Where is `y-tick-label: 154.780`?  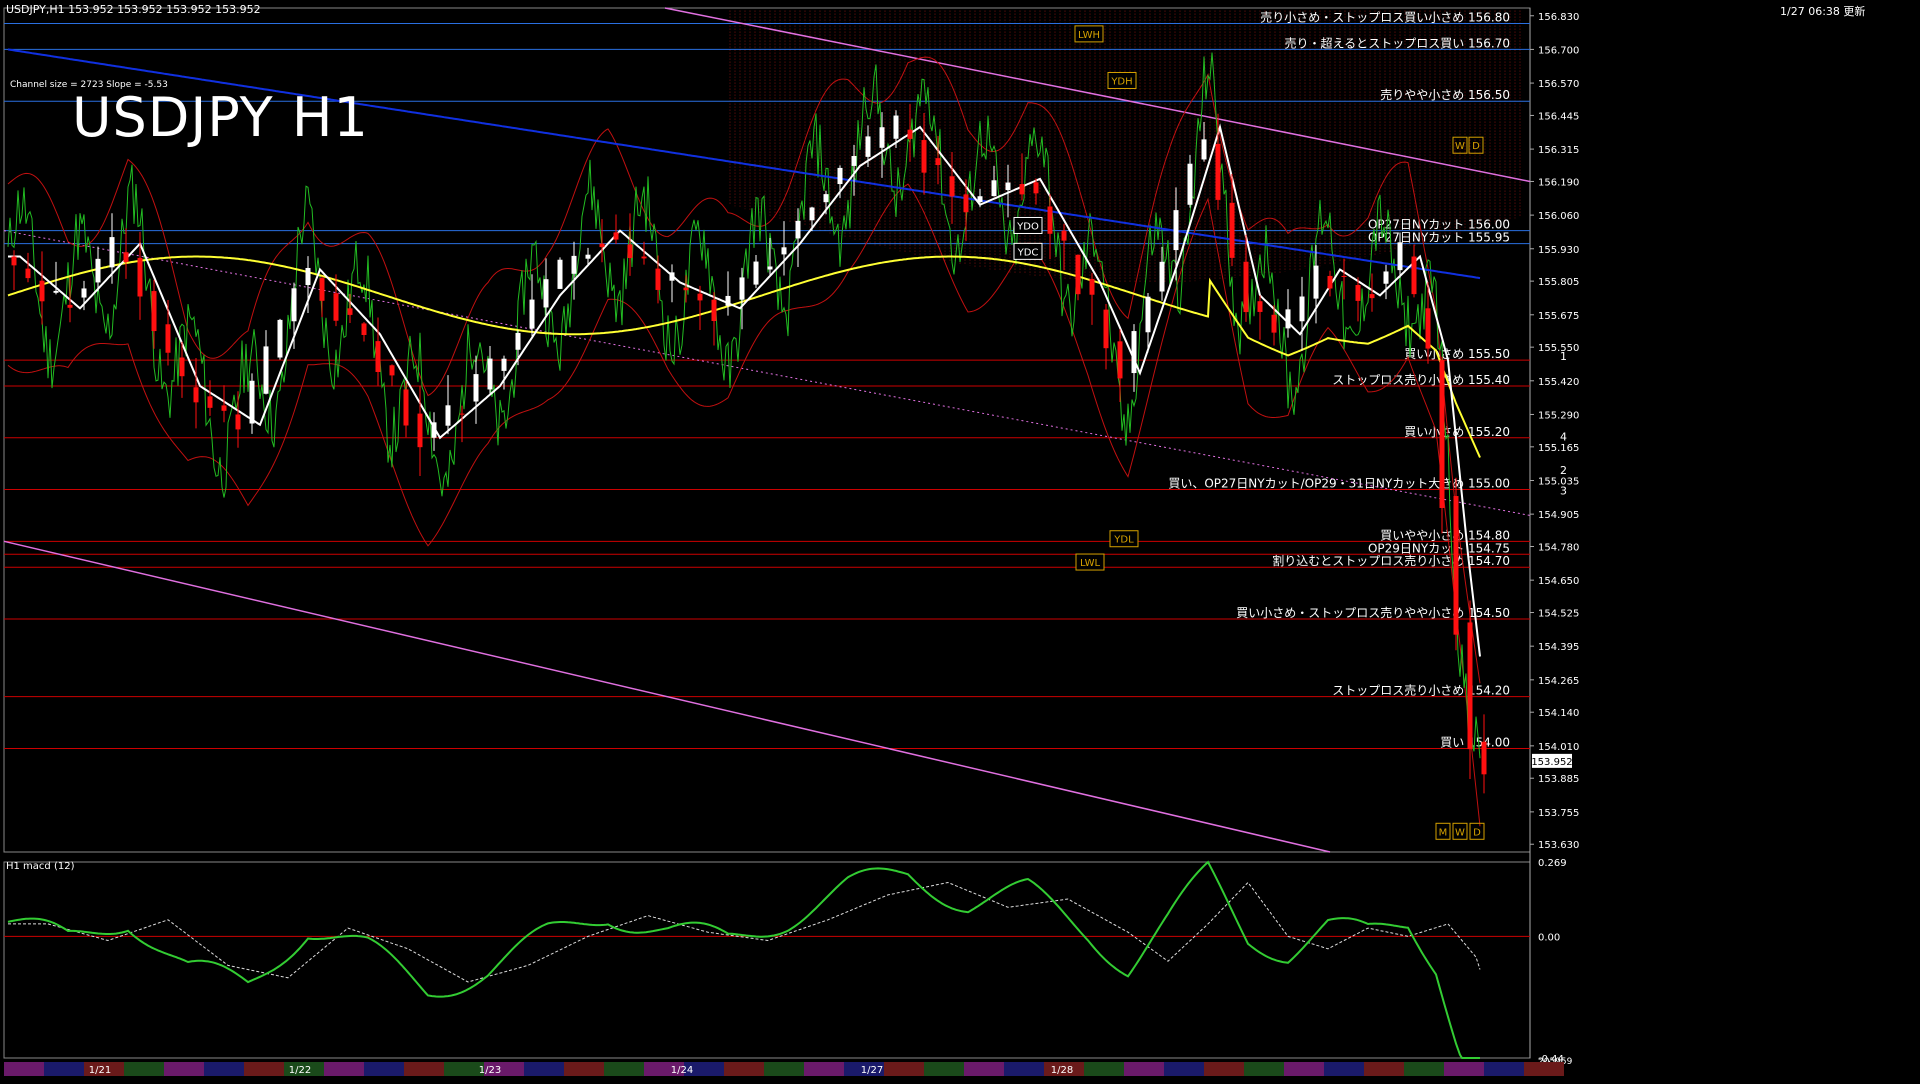 y-tick-label: 154.780 is located at coordinates (1558, 548).